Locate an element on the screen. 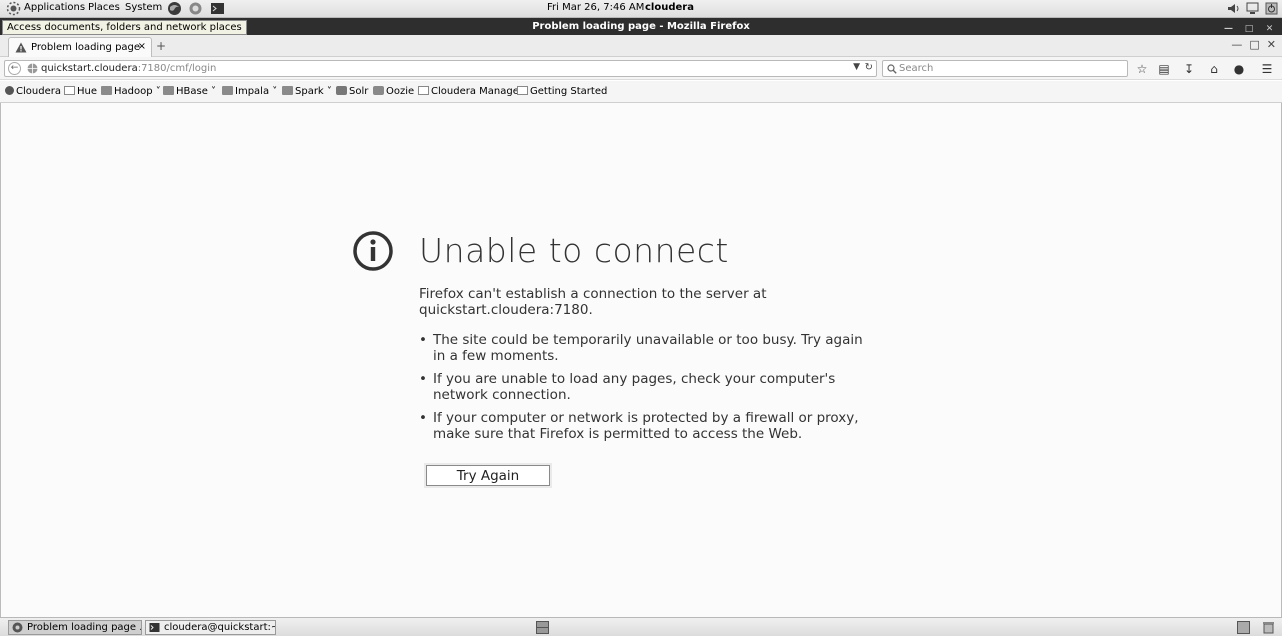 This screenshot has width=1282, height=636. bookmark-folder-spark: Spark ˅ is located at coordinates (307, 91).